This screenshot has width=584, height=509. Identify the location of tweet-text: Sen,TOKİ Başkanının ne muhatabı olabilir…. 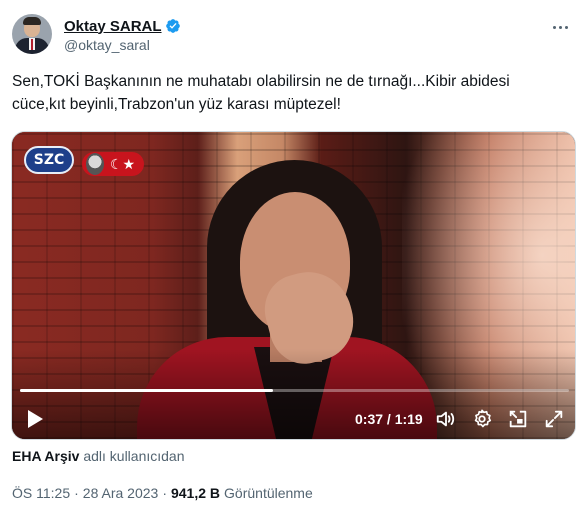
(292, 93).